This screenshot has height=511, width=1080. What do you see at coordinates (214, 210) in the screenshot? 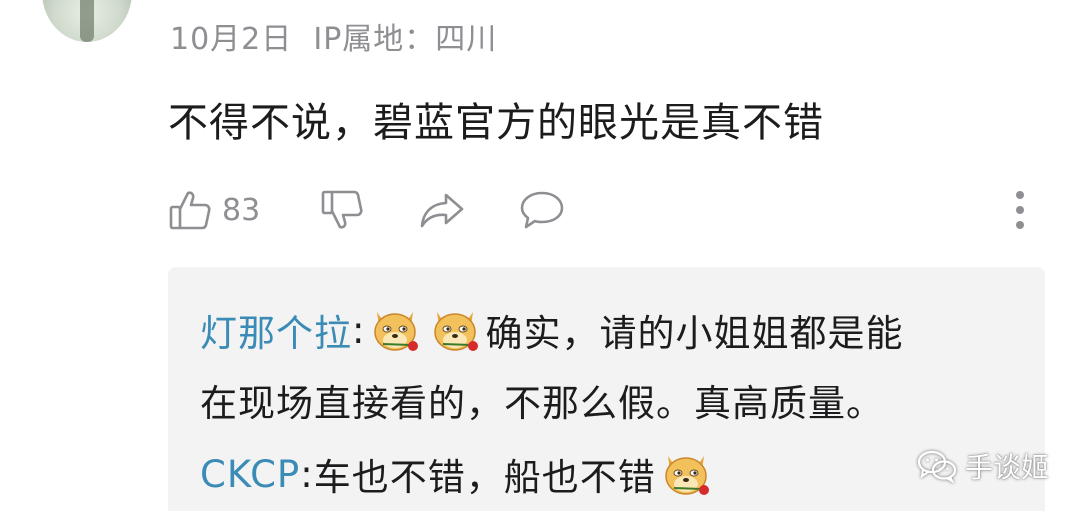
I see `like-button: 83` at bounding box center [214, 210].